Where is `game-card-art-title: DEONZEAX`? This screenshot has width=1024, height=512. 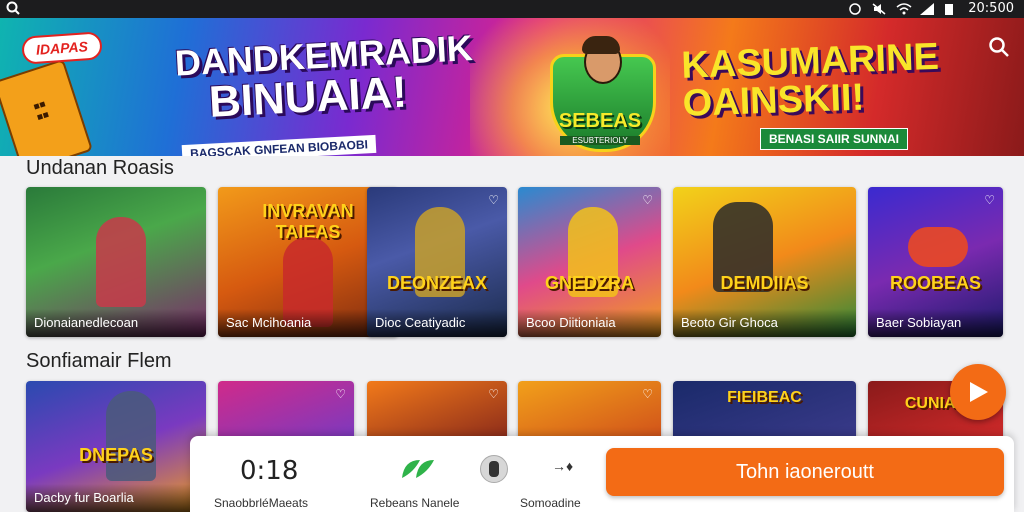
game-card-art-title: DEONZEAX is located at coordinates (436, 283).